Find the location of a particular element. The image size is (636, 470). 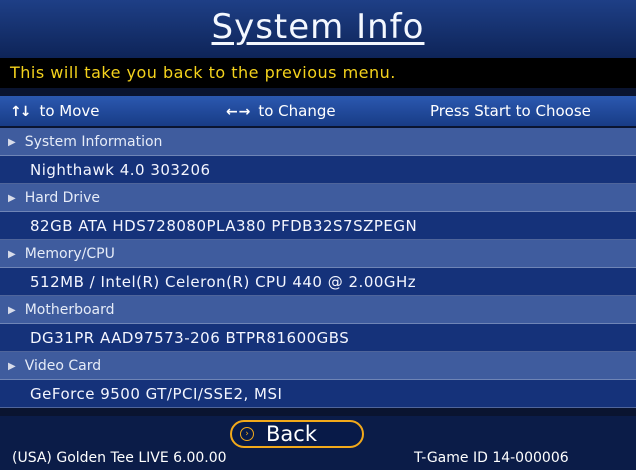

move-help-label: to Move is located at coordinates (69, 111).